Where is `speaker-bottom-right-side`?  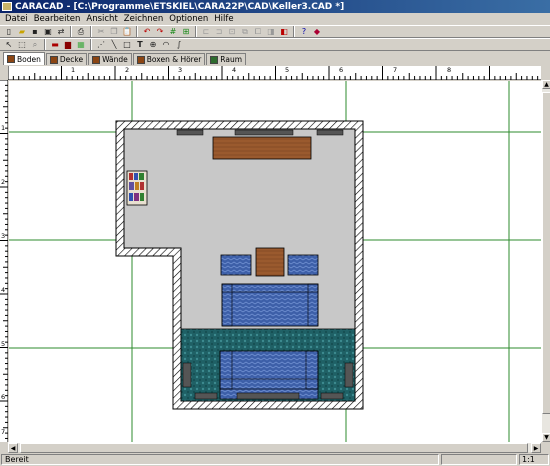 speaker-bottom-right-side is located at coordinates (349, 375).